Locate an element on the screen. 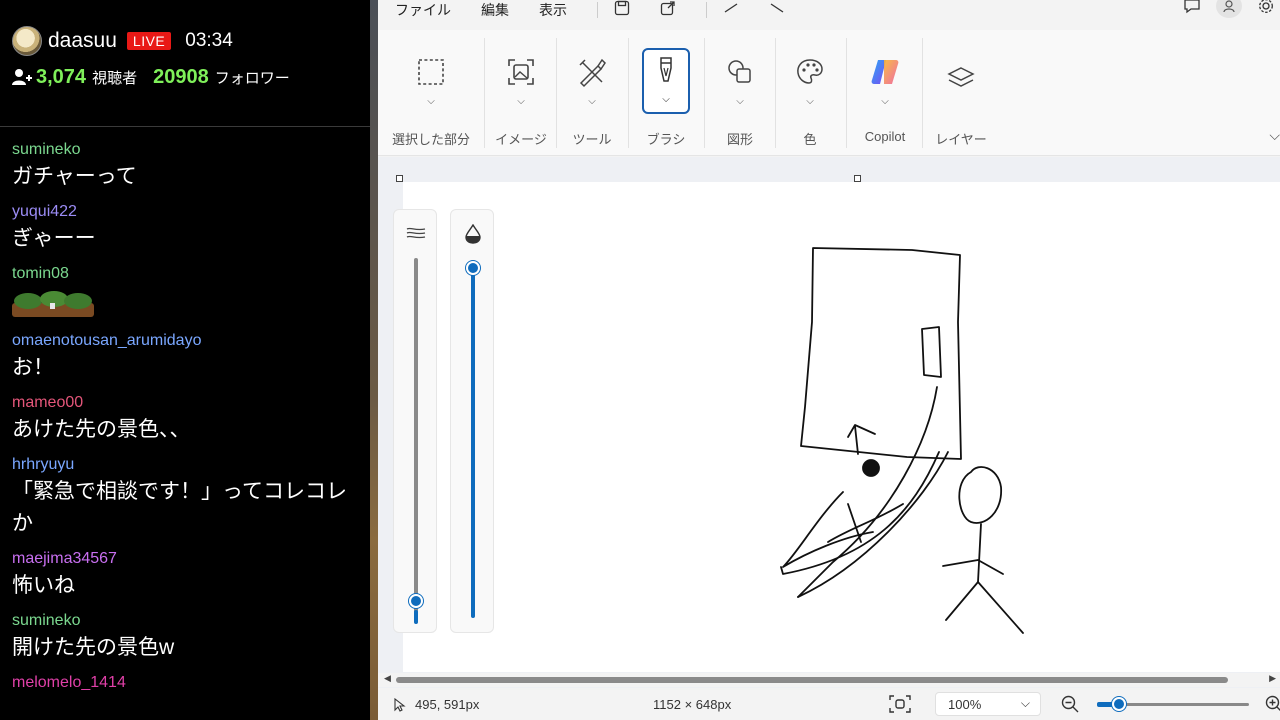 This screenshot has height=720, width=1280. drawing-strokes is located at coordinates (902, 440).